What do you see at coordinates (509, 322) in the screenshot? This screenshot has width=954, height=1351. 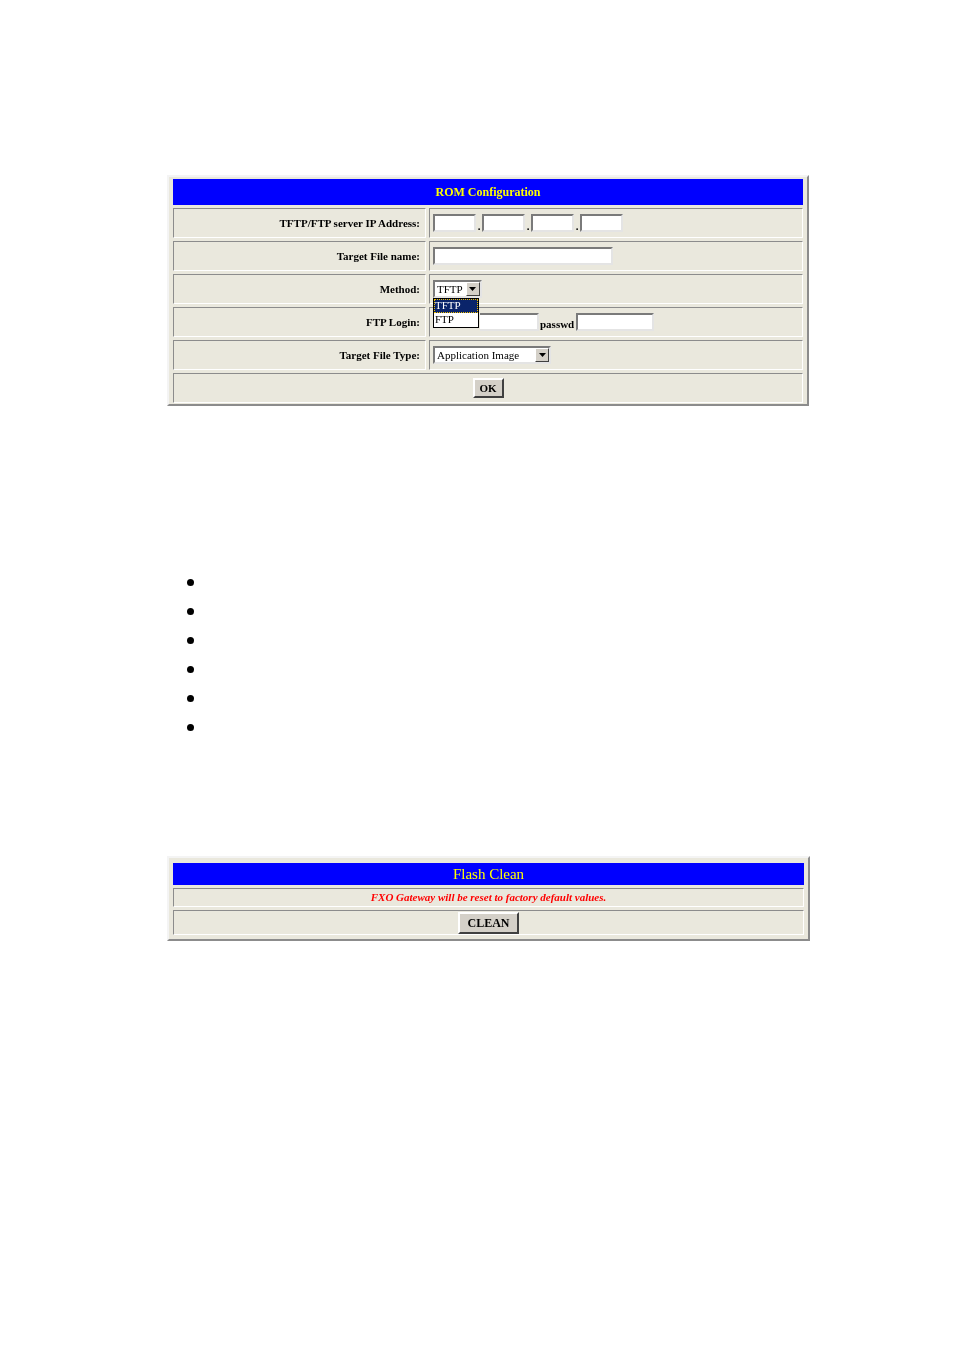 I see `login-input` at bounding box center [509, 322].